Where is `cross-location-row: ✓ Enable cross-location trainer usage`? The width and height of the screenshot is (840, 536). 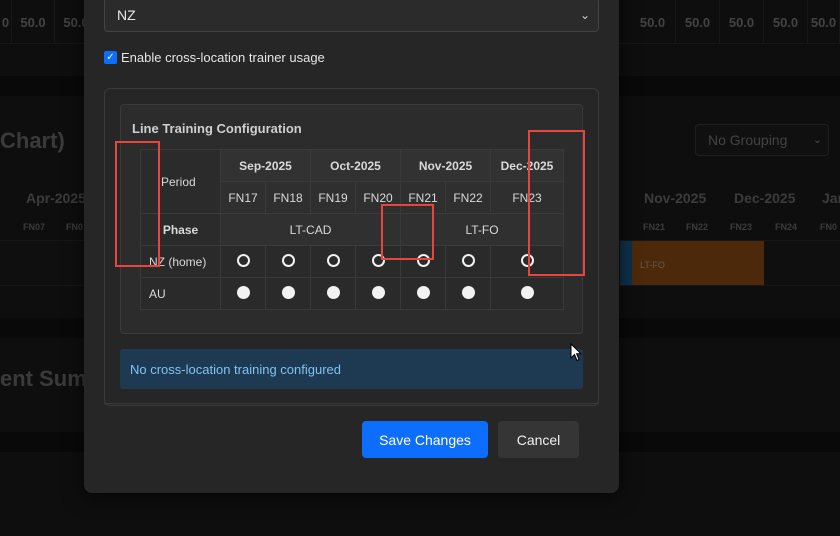
cross-location-row: ✓ Enable cross-location trainer usage is located at coordinates (214, 57).